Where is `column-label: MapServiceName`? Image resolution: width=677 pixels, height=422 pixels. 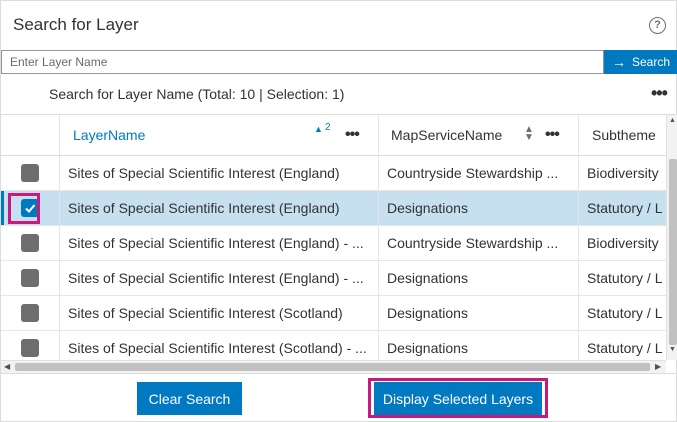 column-label: MapServiceName is located at coordinates (447, 135).